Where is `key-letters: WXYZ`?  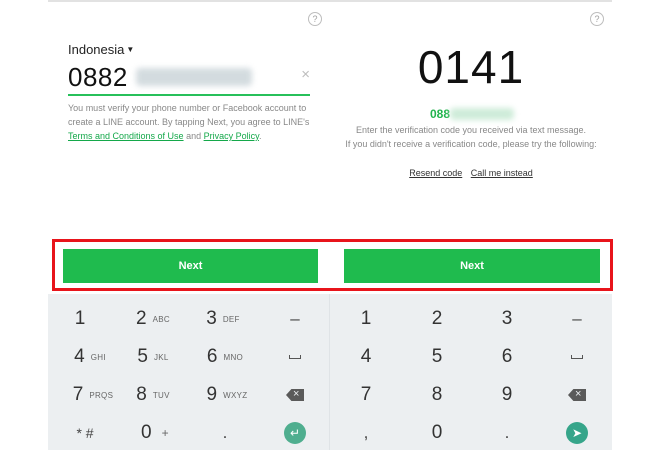
key-letters: WXYZ is located at coordinates (235, 395).